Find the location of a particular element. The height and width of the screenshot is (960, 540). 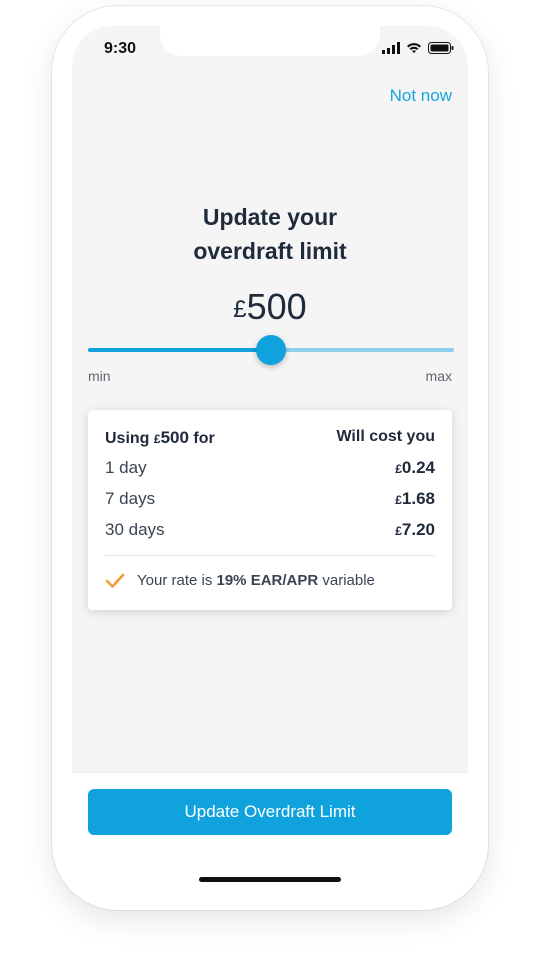

cost-card-header-right: Will cost you is located at coordinates (385, 436).